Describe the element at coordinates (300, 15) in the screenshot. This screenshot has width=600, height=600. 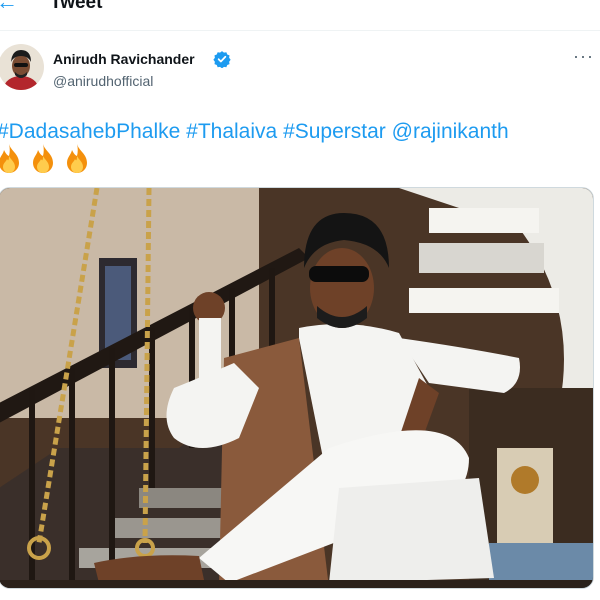
I see `top-bar: ← Tweet` at that location.